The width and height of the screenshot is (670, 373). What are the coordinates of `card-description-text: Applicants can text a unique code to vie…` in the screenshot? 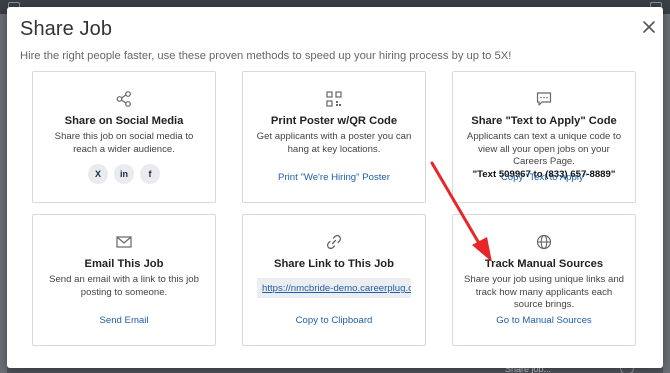 It's located at (544, 149).